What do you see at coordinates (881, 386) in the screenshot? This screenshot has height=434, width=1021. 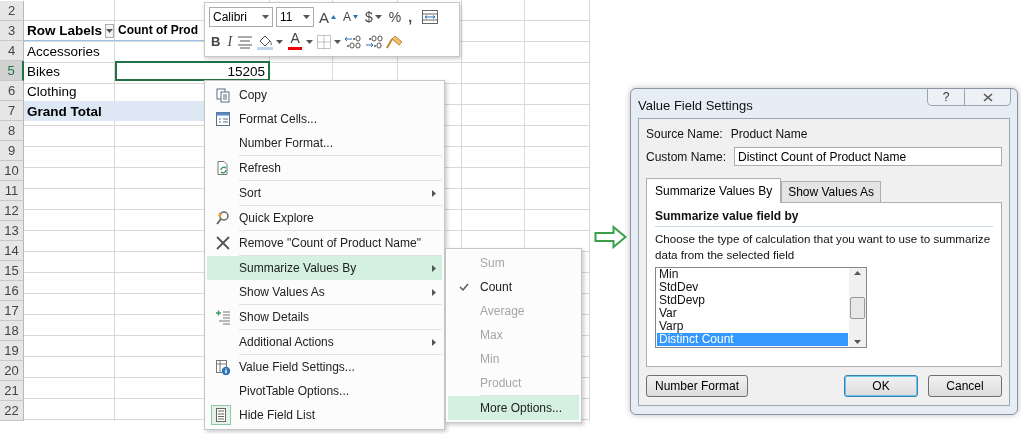 I see `dialog-button: OK` at bounding box center [881, 386].